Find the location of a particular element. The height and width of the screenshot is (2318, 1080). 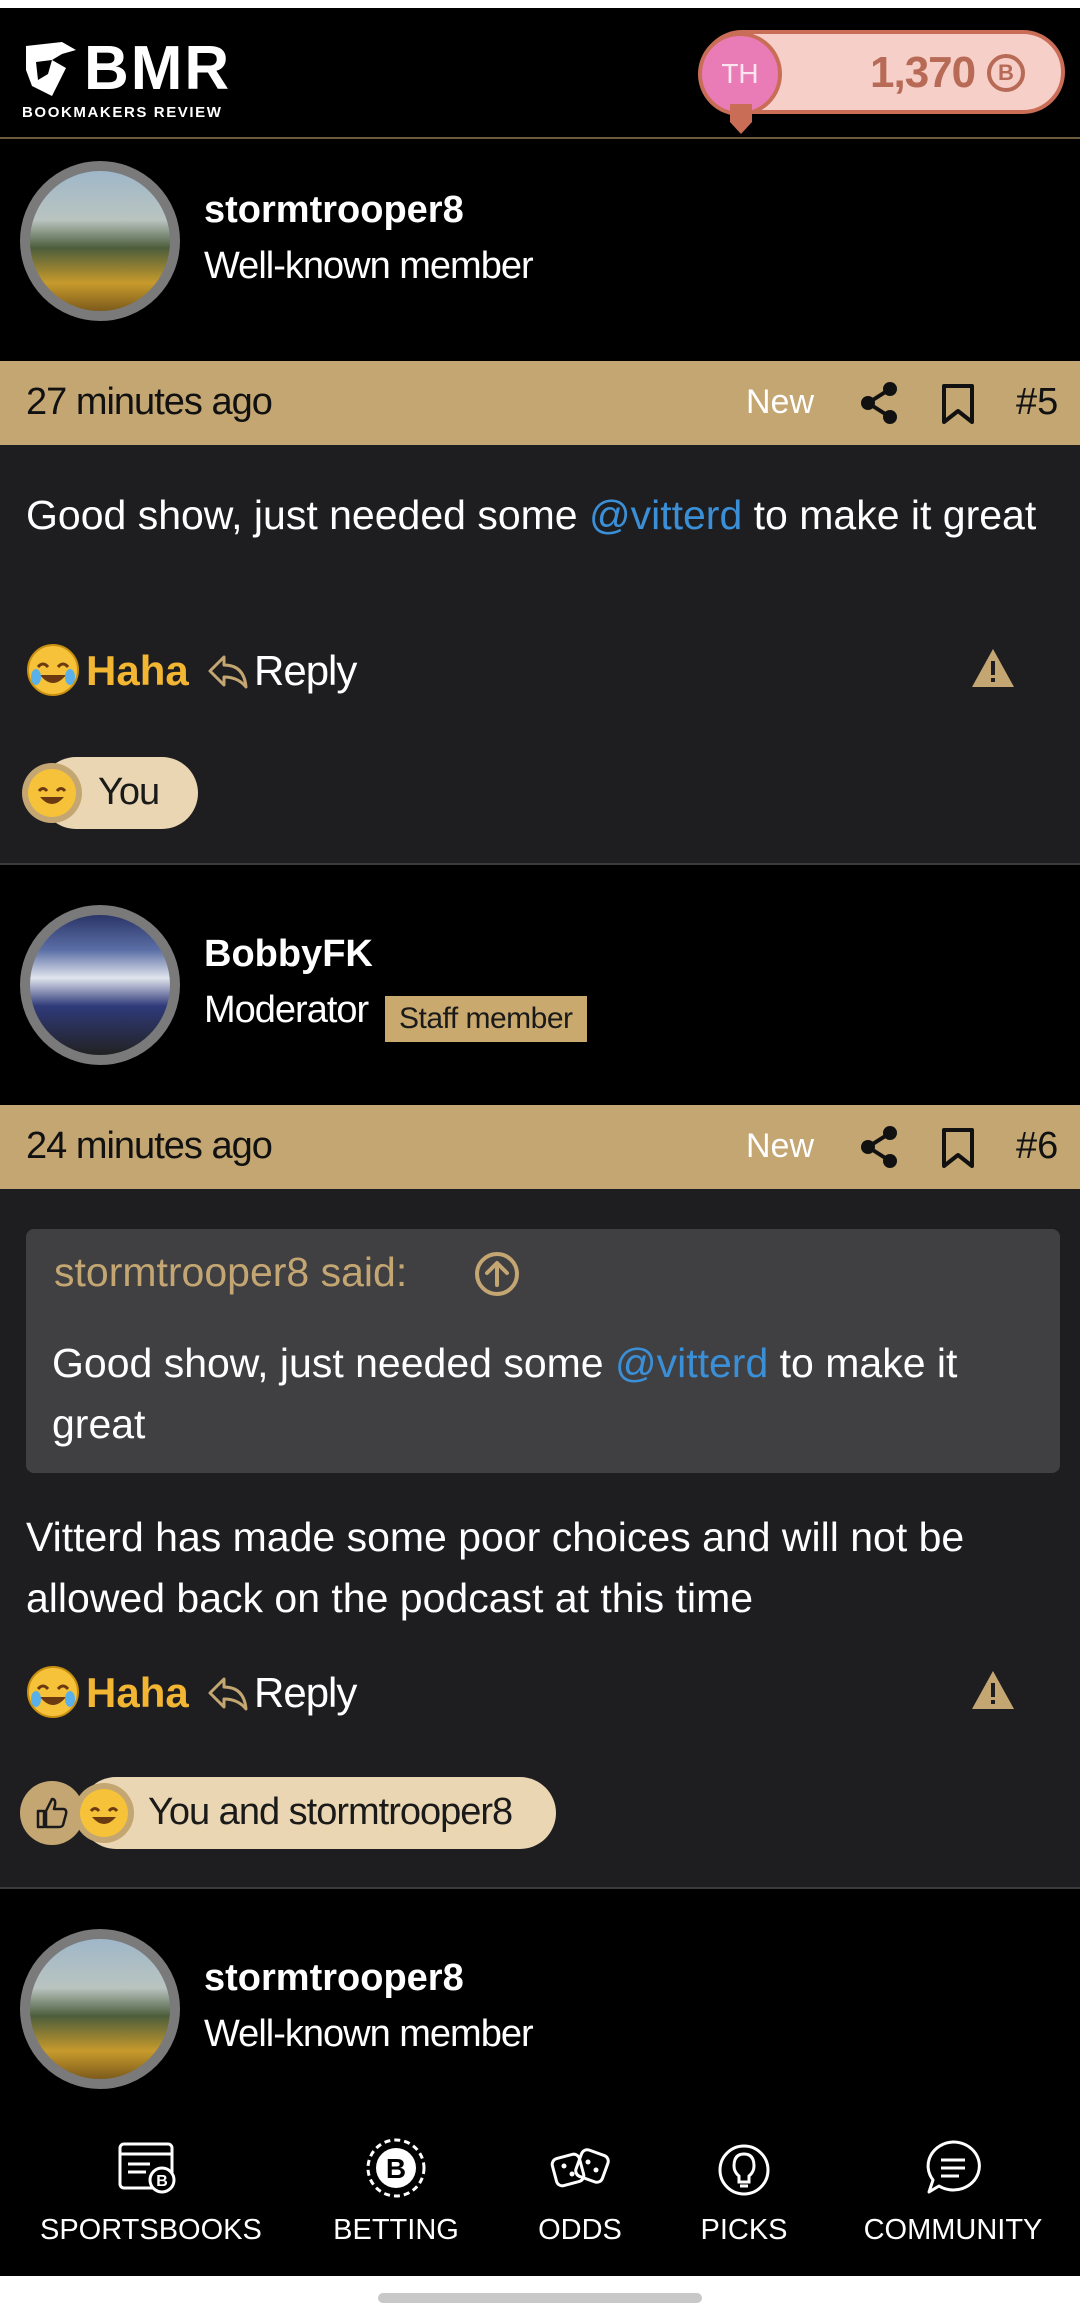

arrow-up-circle-icon is located at coordinates (497, 1274).